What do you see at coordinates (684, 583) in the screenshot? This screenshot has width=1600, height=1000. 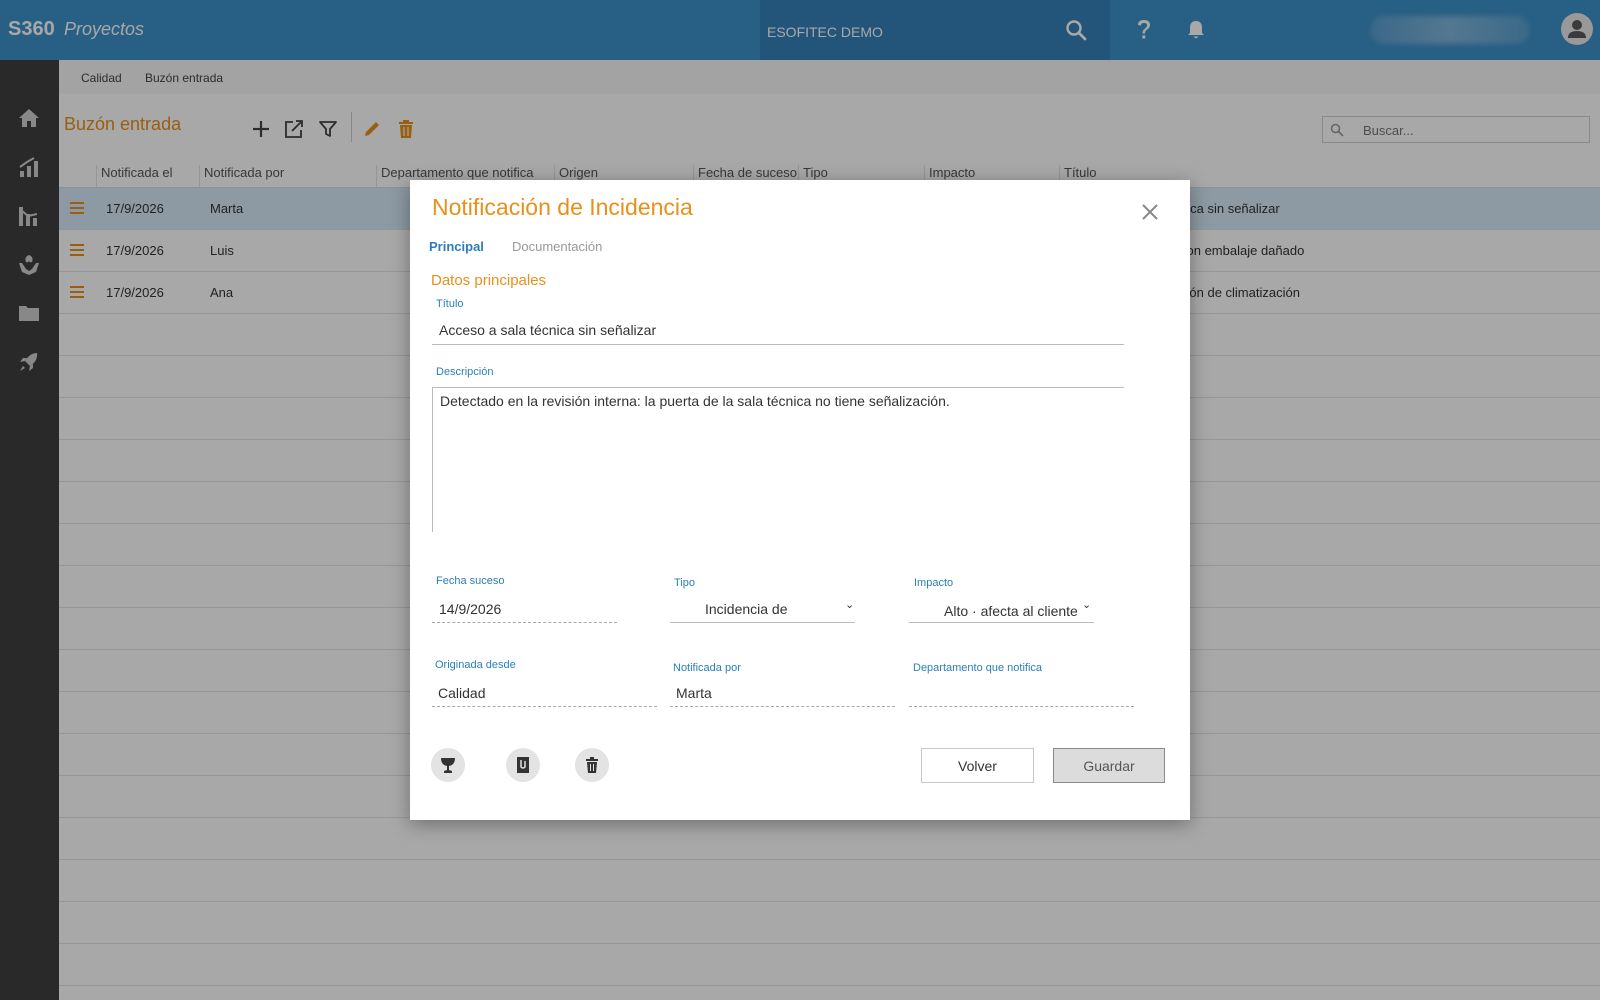 I see `tipo-label: Tipo` at bounding box center [684, 583].